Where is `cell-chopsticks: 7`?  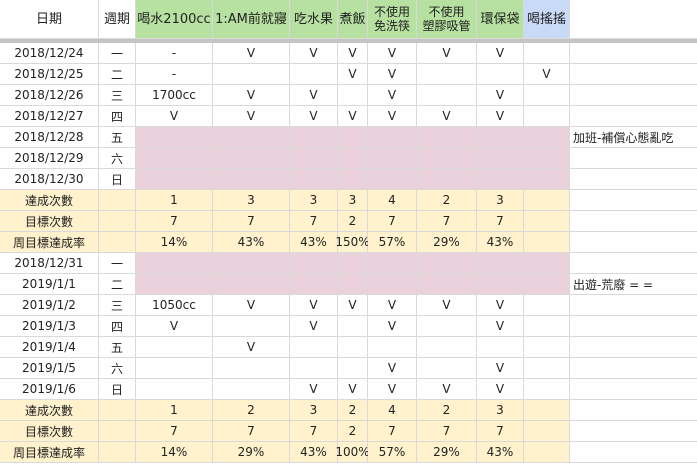 cell-chopsticks: 7 is located at coordinates (392, 221).